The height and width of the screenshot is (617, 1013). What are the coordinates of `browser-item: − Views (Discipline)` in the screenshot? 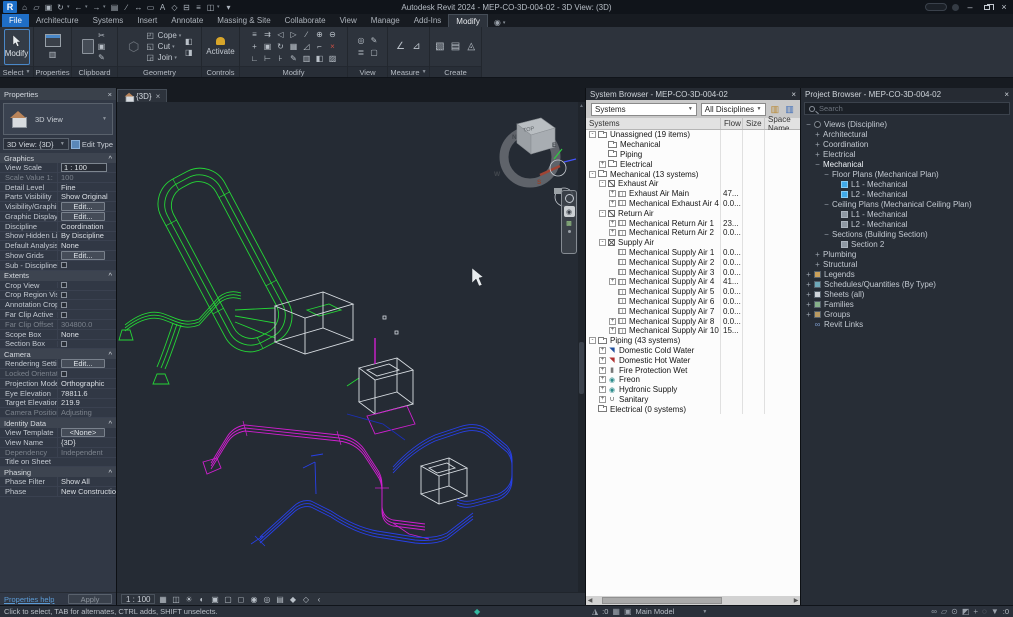 It's located at (907, 124).